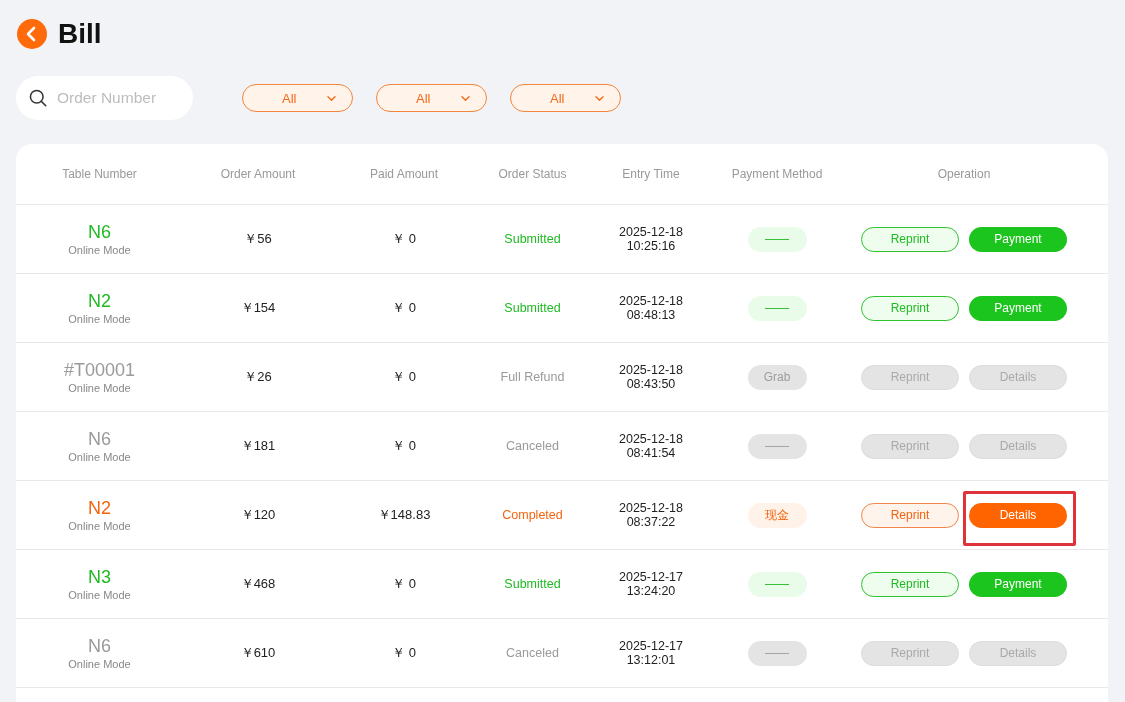  Describe the element at coordinates (777, 515) in the screenshot. I see `payment-method-tag: 现金` at that location.